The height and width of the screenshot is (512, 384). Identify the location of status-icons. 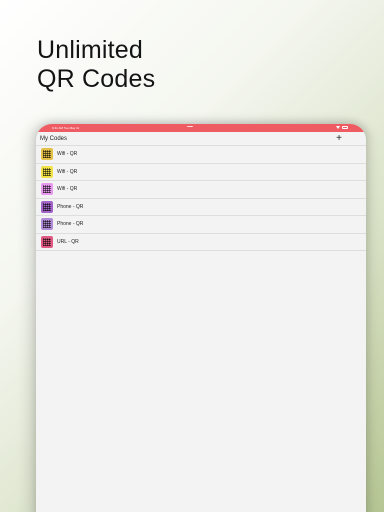
(342, 127).